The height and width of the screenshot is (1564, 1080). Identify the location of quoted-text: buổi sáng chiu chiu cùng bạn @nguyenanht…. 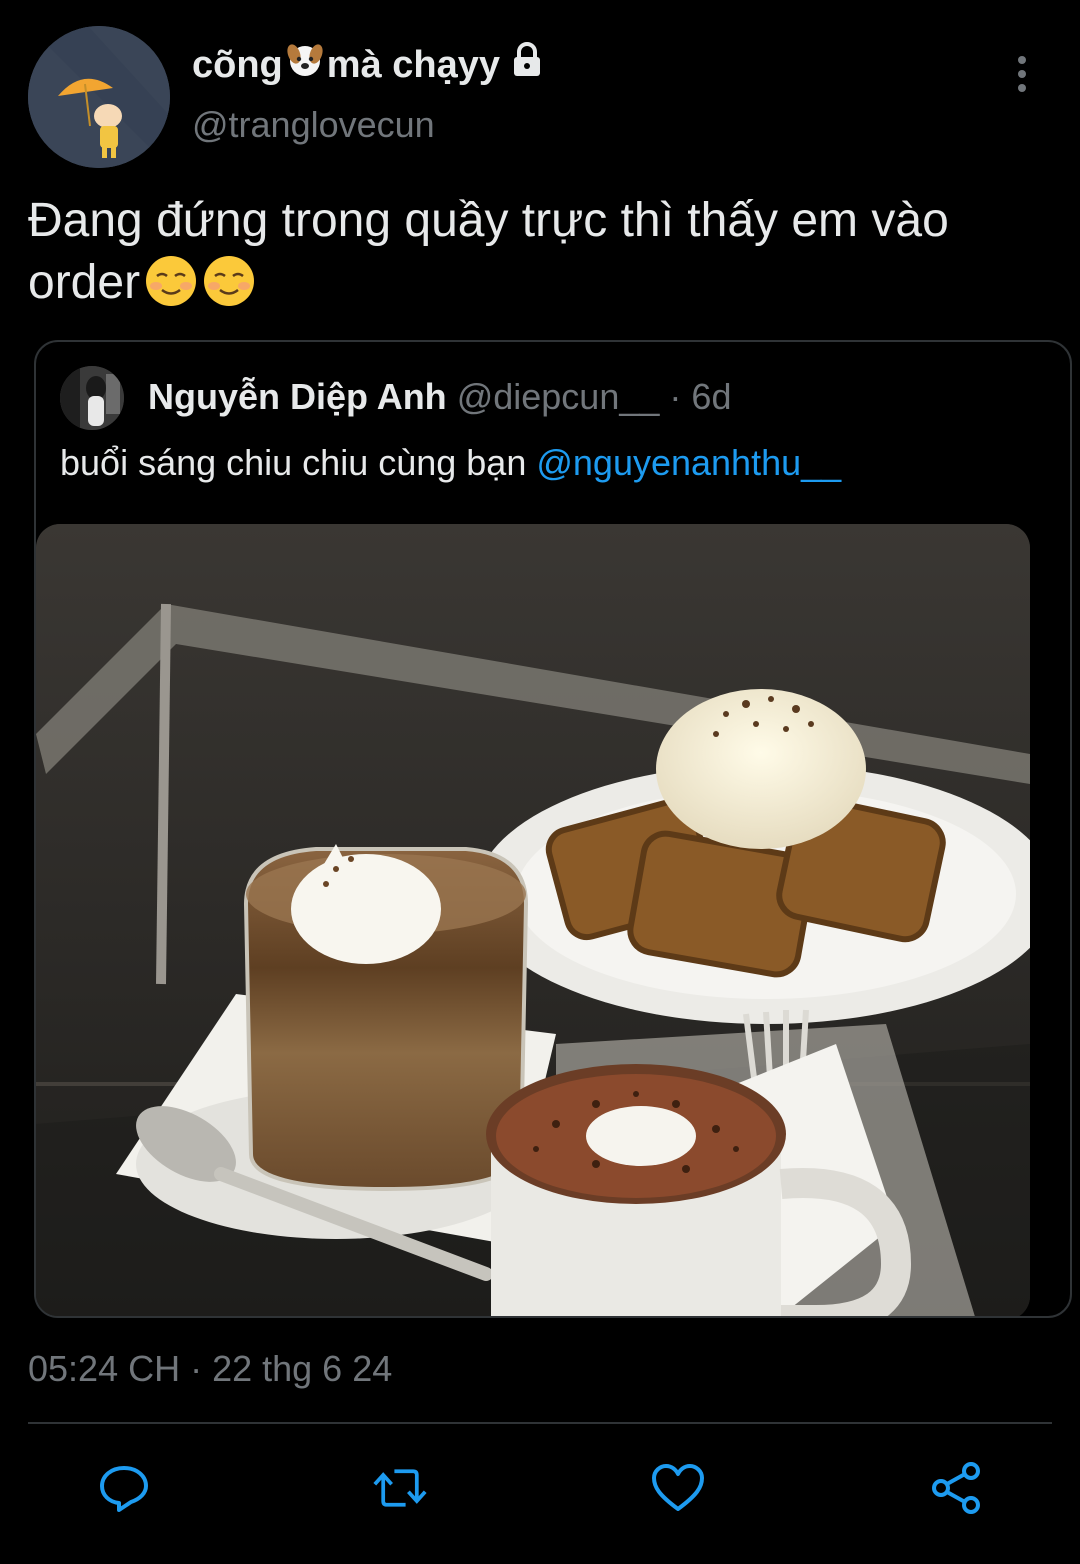
(450, 463).